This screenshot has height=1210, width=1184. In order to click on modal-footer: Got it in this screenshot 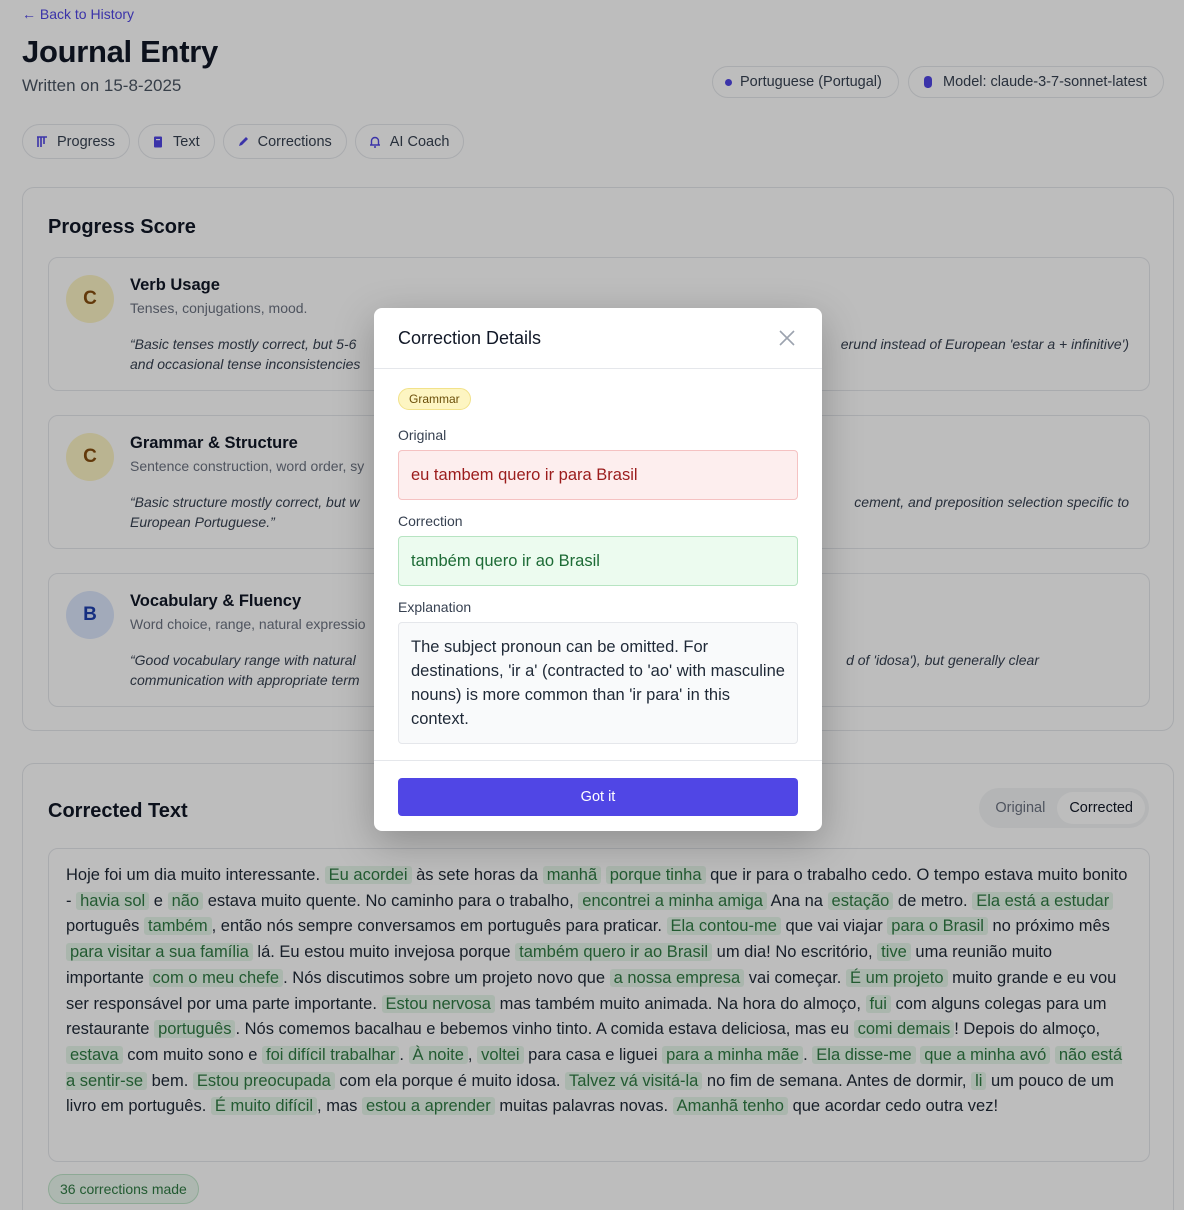, I will do `click(598, 795)`.